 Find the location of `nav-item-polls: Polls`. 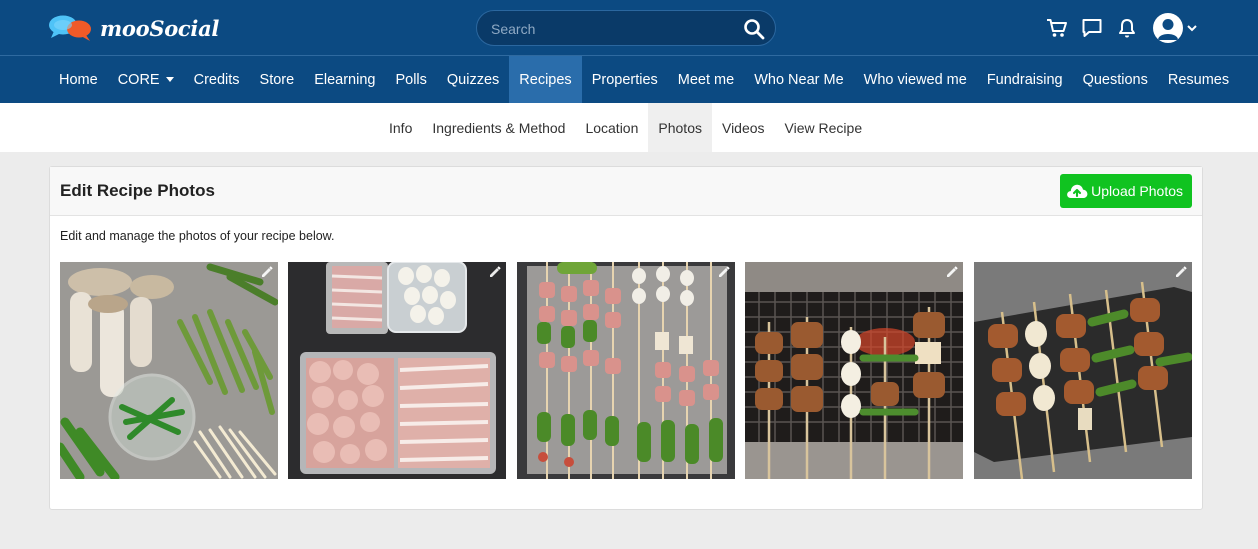

nav-item-polls: Polls is located at coordinates (410, 79).